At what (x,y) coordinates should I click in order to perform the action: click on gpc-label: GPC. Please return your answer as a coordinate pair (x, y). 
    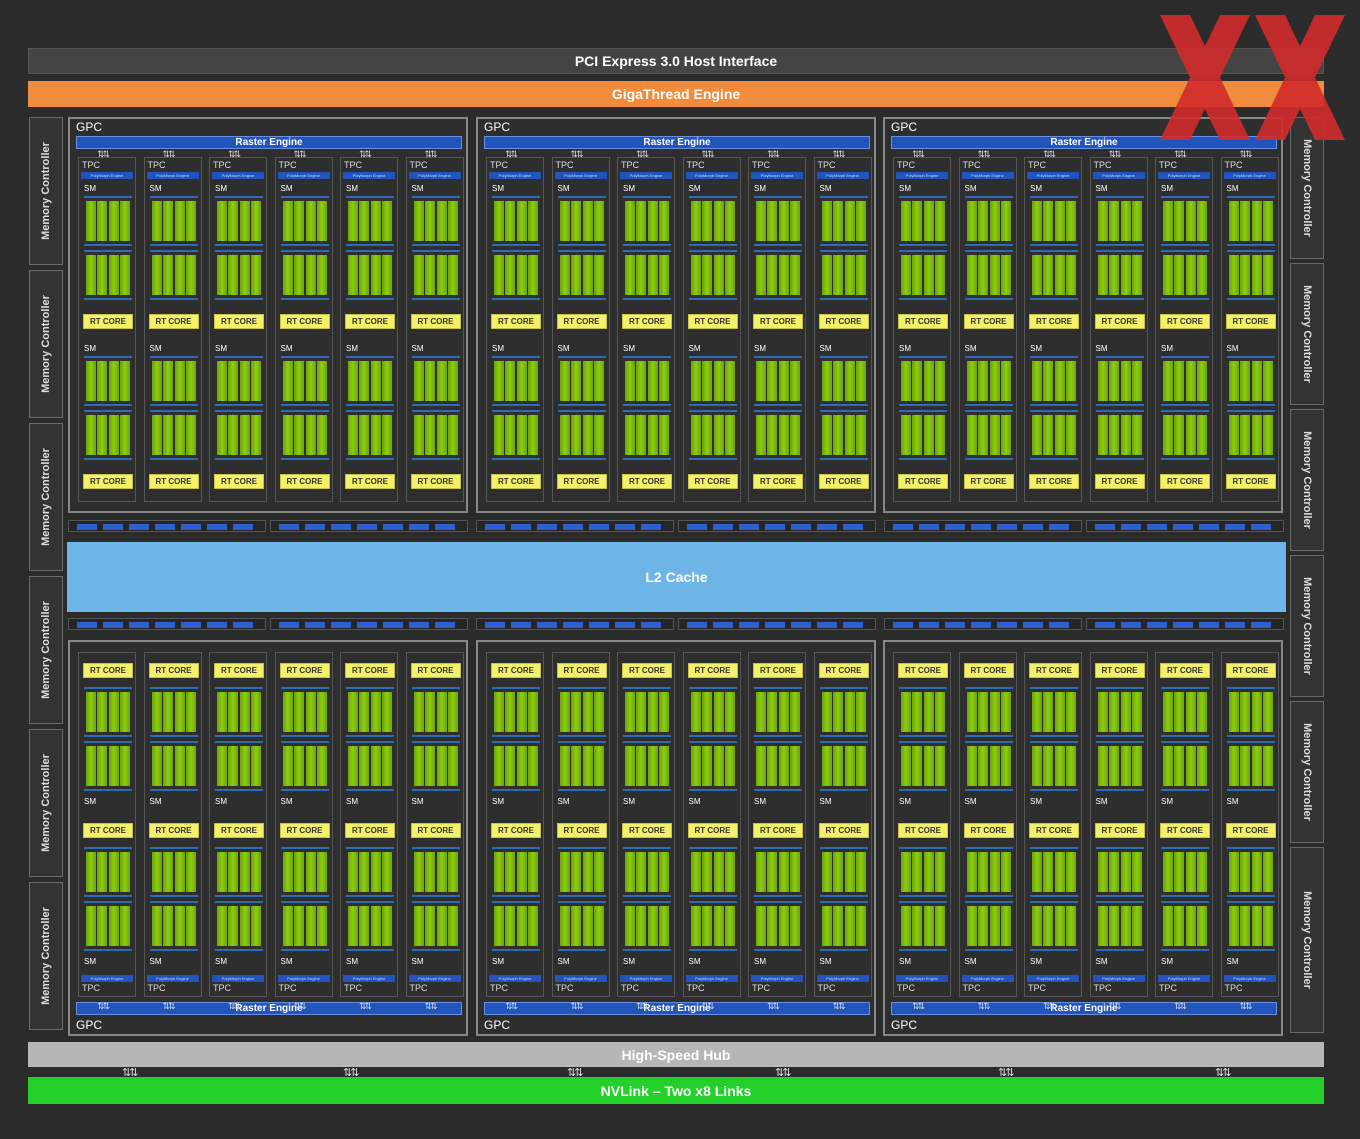
    Looking at the image, I should click on (904, 1025).